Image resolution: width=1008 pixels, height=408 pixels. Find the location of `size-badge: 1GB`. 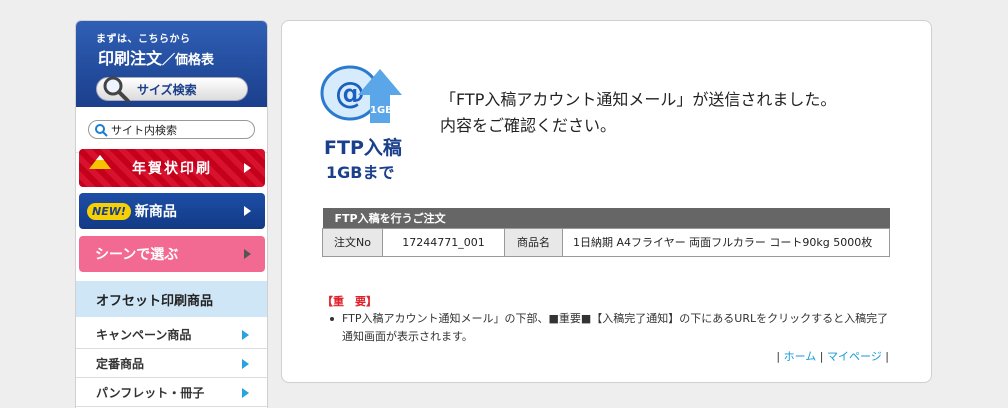

size-badge: 1GB is located at coordinates (381, 110).